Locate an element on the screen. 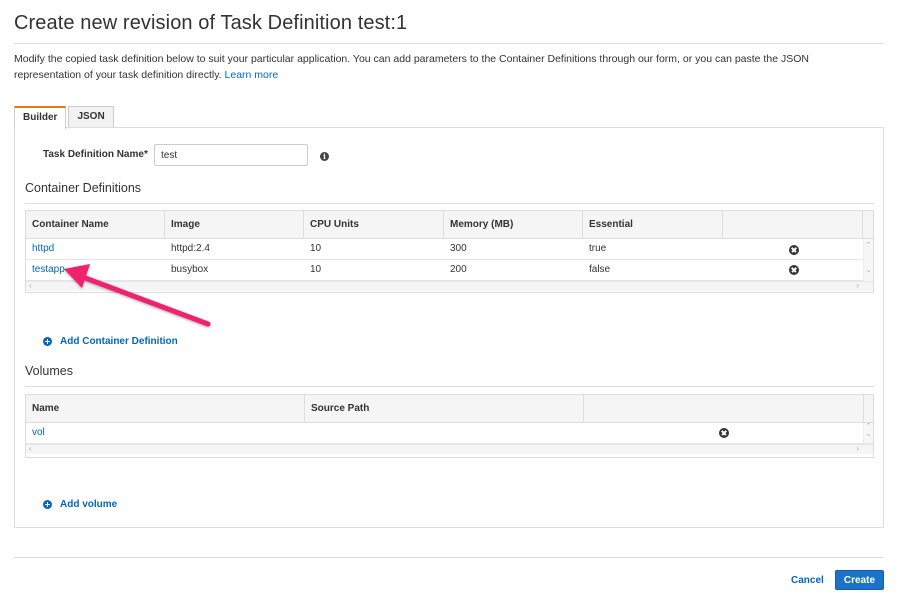 This screenshot has width=900, height=600. column-header: Memory (MB) is located at coordinates (513, 224).